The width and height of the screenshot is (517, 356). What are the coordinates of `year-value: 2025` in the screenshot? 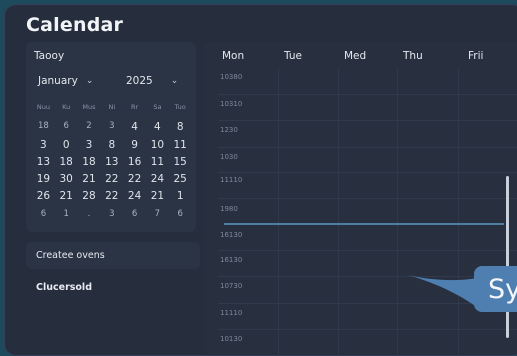 It's located at (139, 81).